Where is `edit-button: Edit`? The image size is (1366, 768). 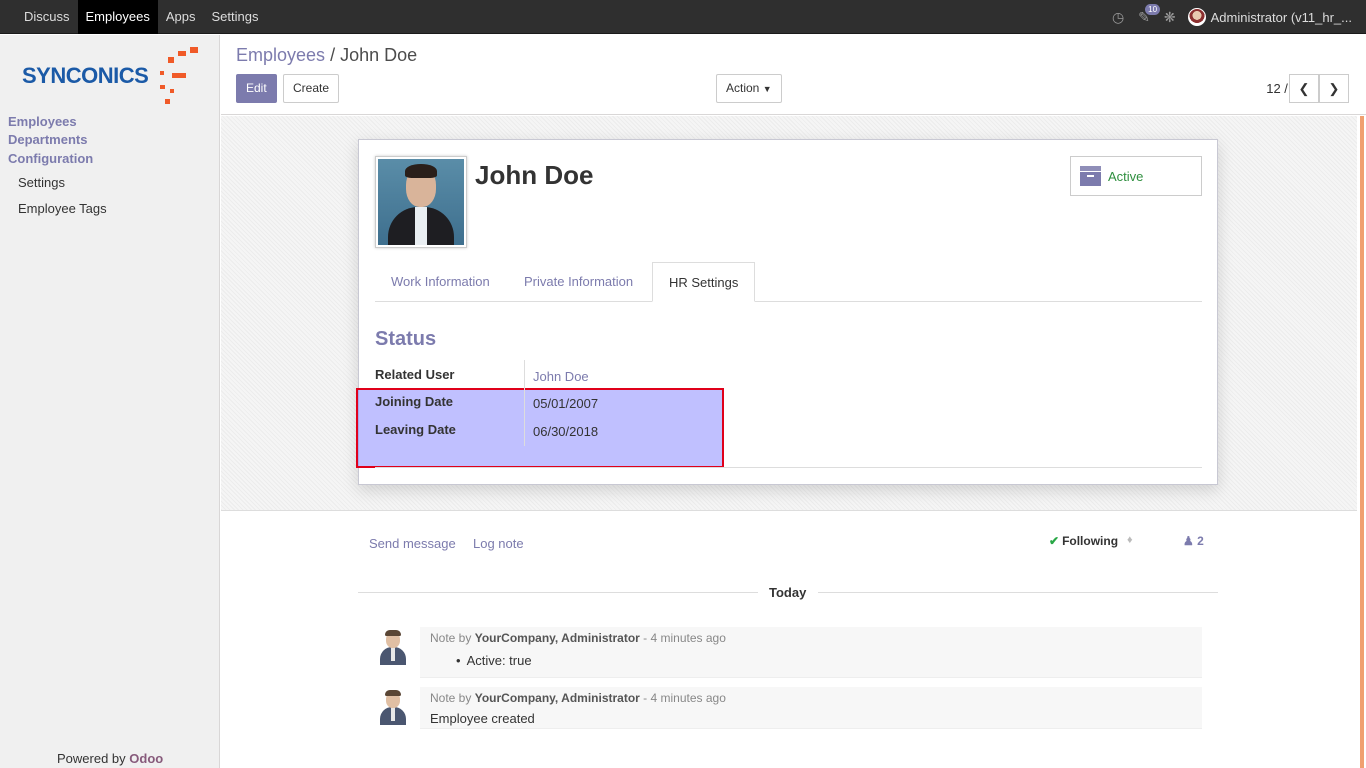
edit-button: Edit is located at coordinates (256, 88).